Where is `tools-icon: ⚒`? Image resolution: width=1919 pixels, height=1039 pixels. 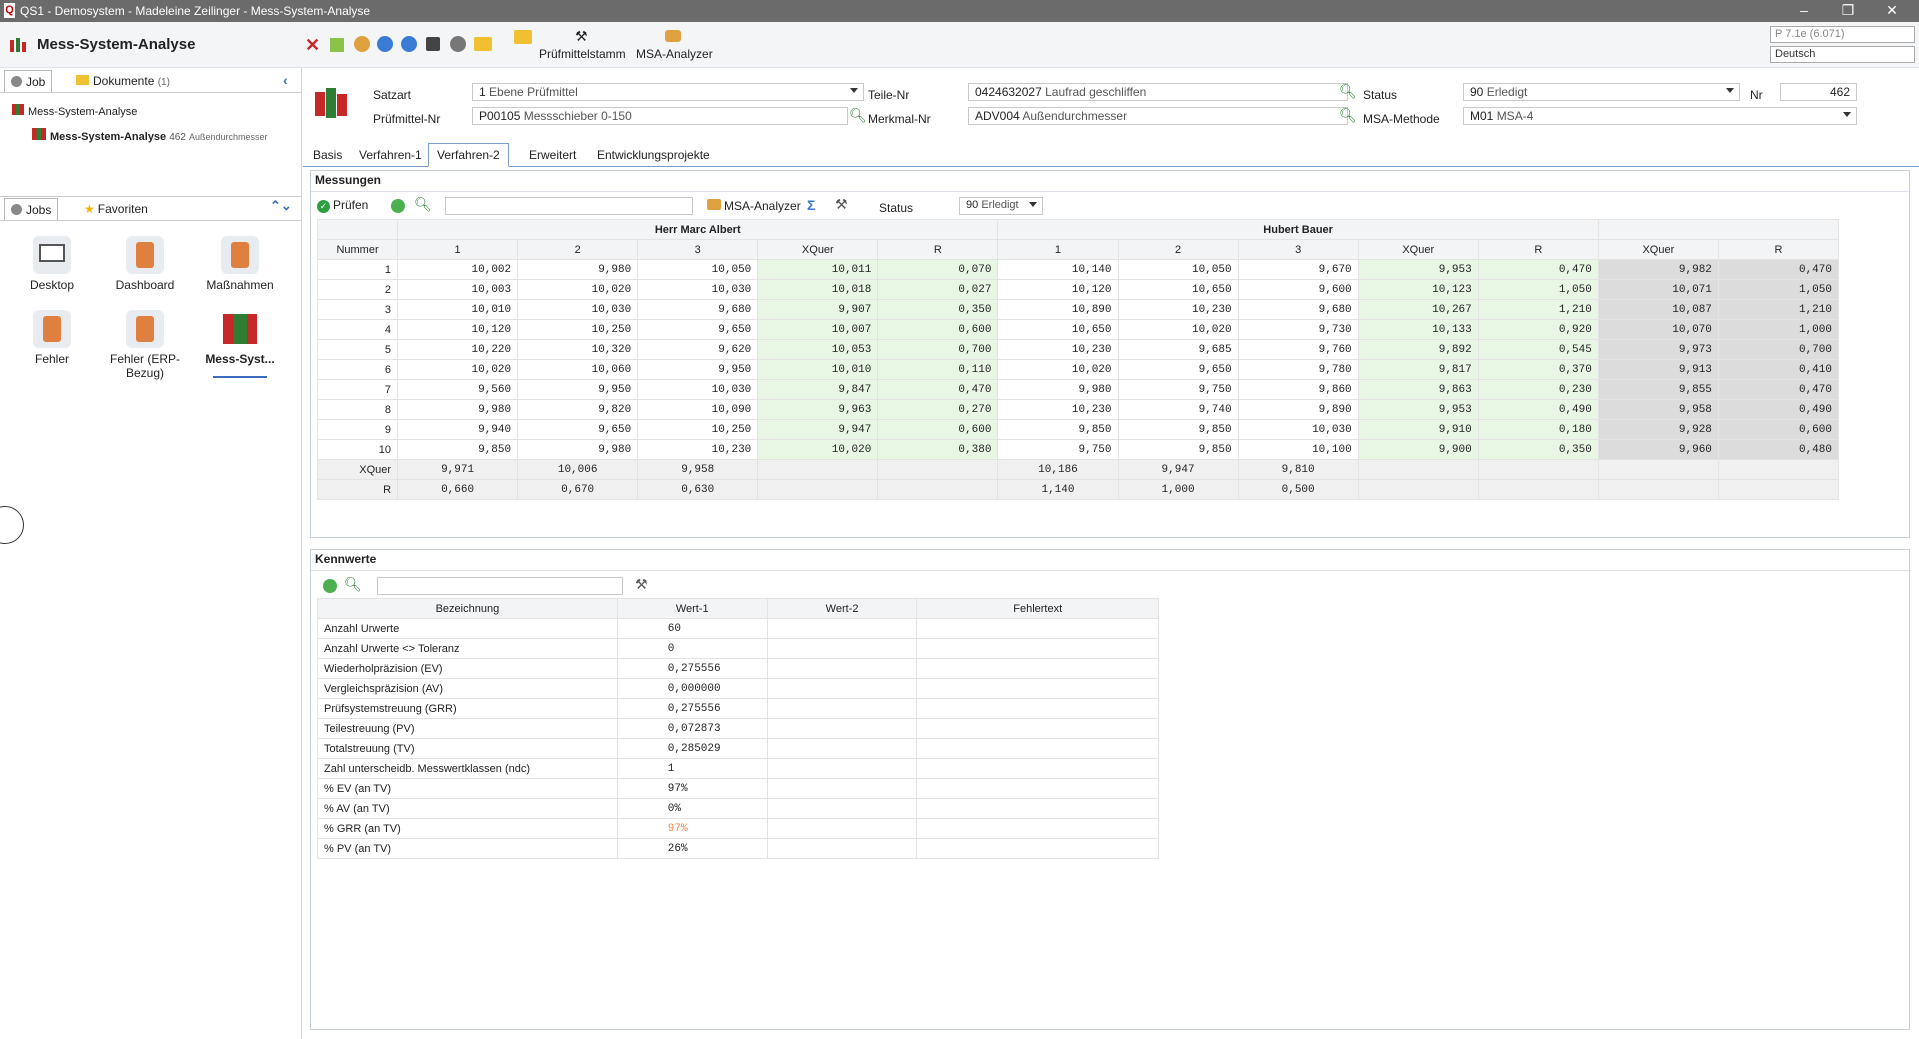
tools-icon: ⚒ is located at coordinates (841, 204).